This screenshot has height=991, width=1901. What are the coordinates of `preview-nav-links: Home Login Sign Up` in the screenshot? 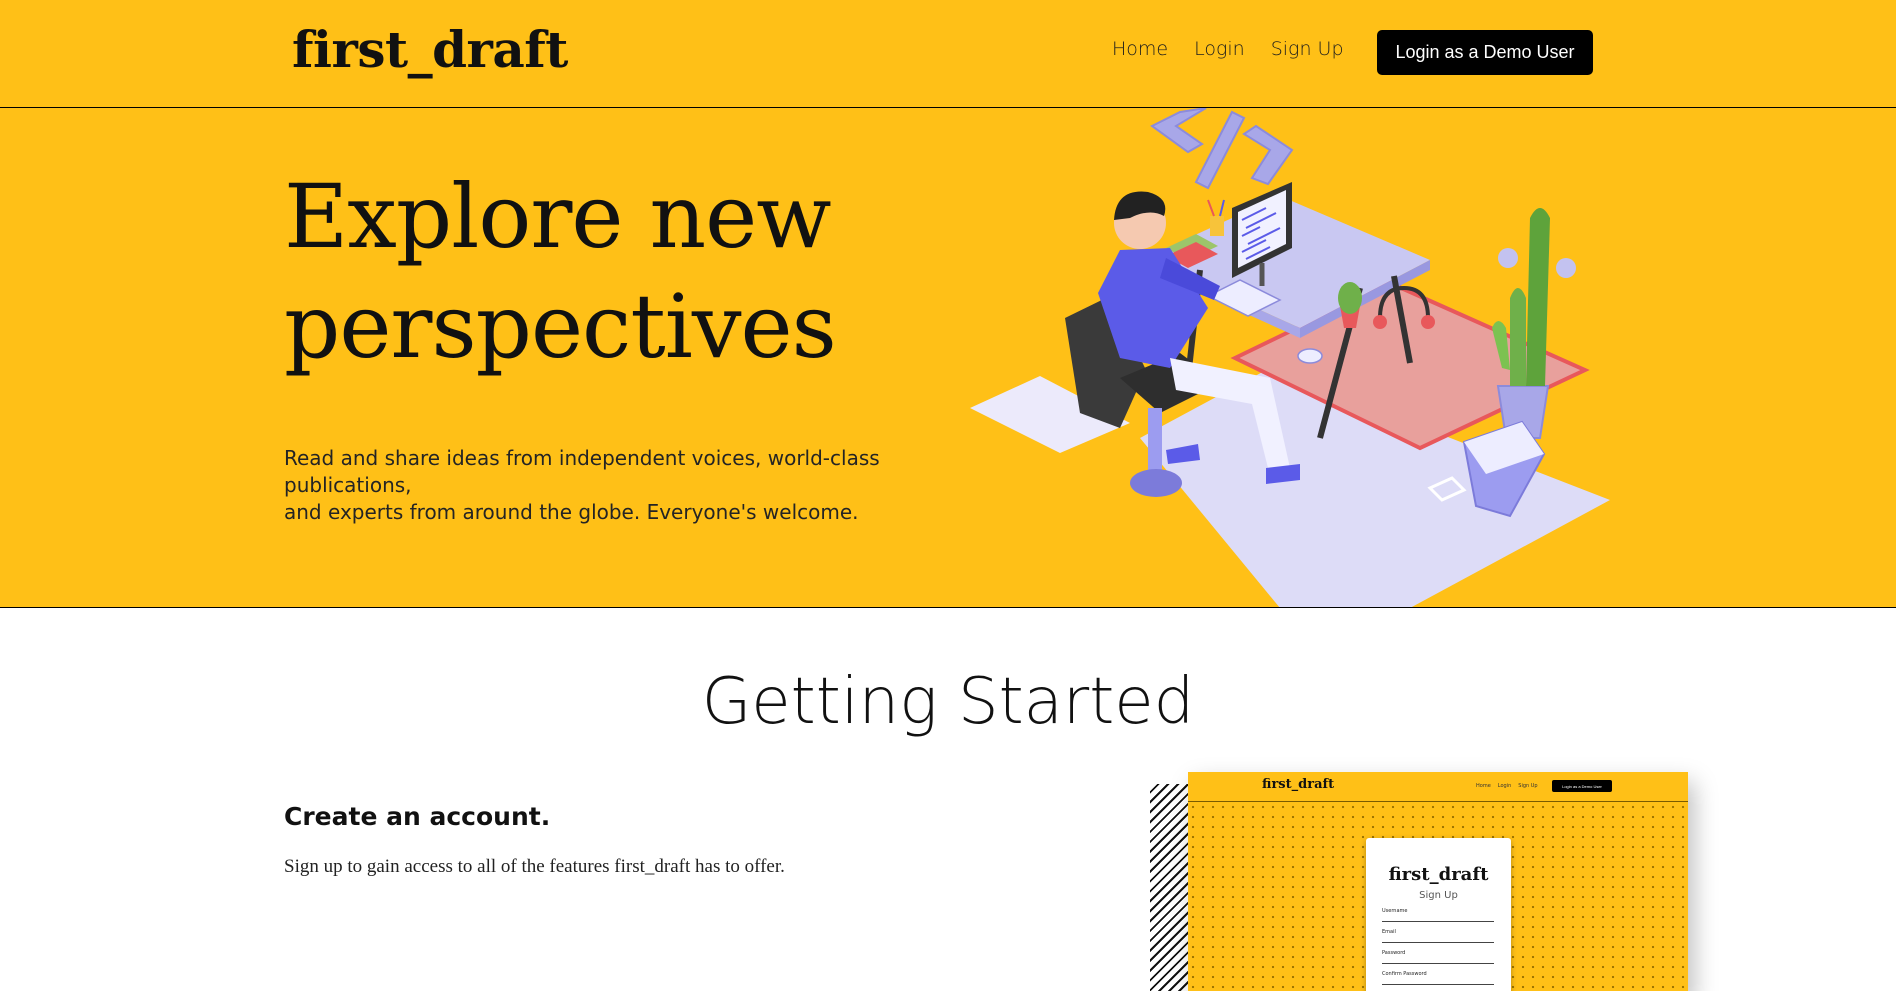 It's located at (1507, 786).